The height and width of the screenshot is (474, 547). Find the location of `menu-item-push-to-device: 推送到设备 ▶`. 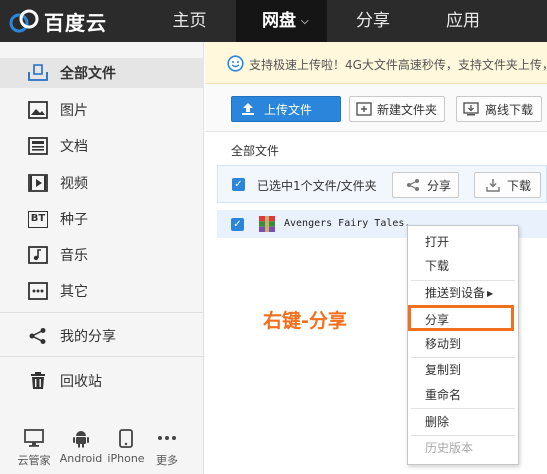

menu-item-push-to-device: 推送到设备 ▶ is located at coordinates (463, 293).